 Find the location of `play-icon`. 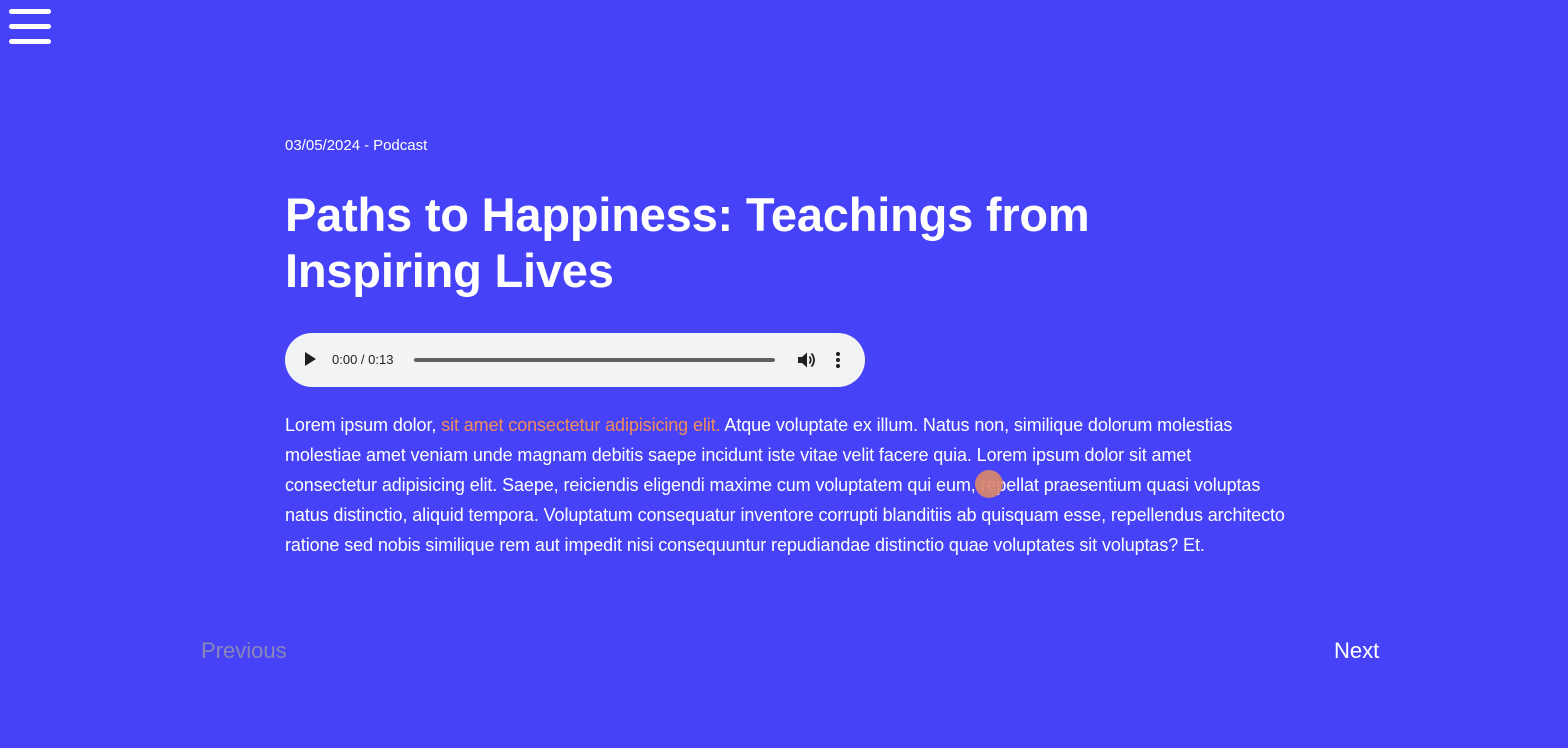

play-icon is located at coordinates (310, 359).